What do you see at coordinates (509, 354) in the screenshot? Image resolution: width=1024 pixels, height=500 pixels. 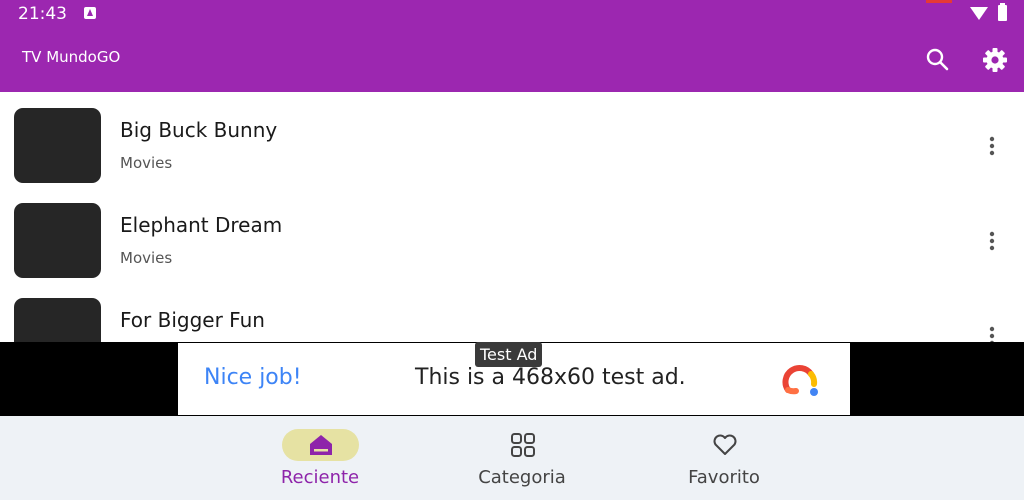 I see `test-ad-label: Test Ad` at bounding box center [509, 354].